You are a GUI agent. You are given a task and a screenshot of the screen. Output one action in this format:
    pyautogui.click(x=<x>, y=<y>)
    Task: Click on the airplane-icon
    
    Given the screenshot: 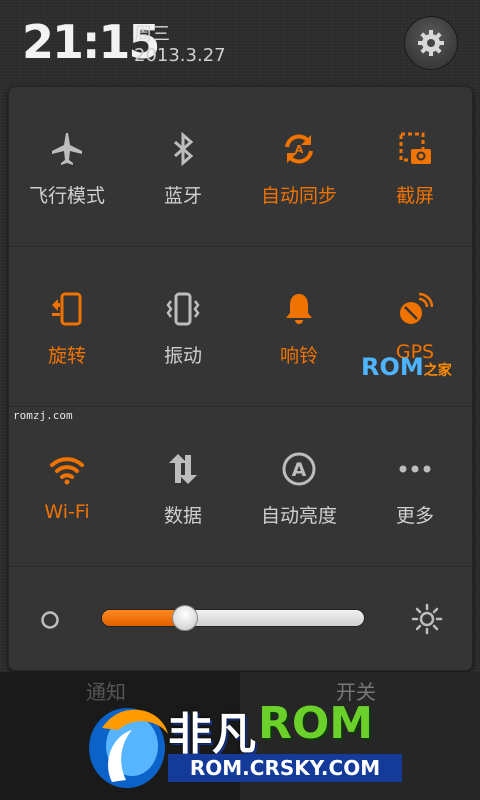 What is the action you would take?
    pyautogui.click(x=67, y=149)
    